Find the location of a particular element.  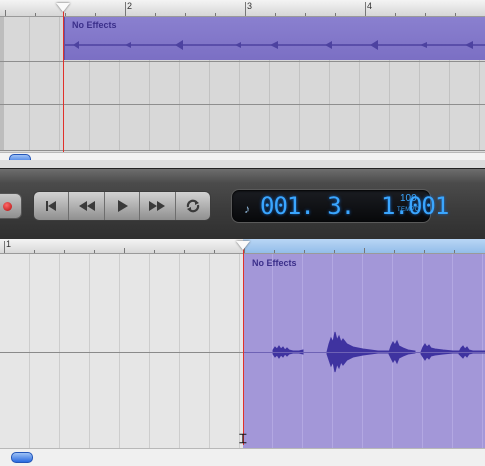

cycle-icon is located at coordinates (193, 206).